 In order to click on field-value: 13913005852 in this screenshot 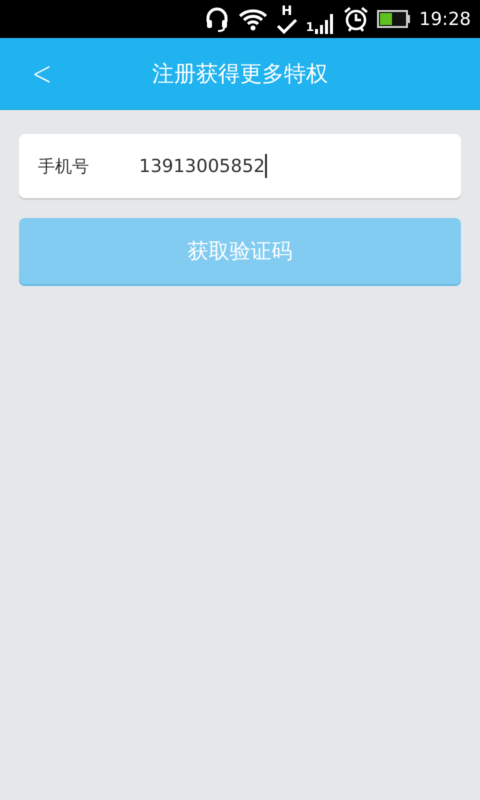, I will do `click(202, 166)`.